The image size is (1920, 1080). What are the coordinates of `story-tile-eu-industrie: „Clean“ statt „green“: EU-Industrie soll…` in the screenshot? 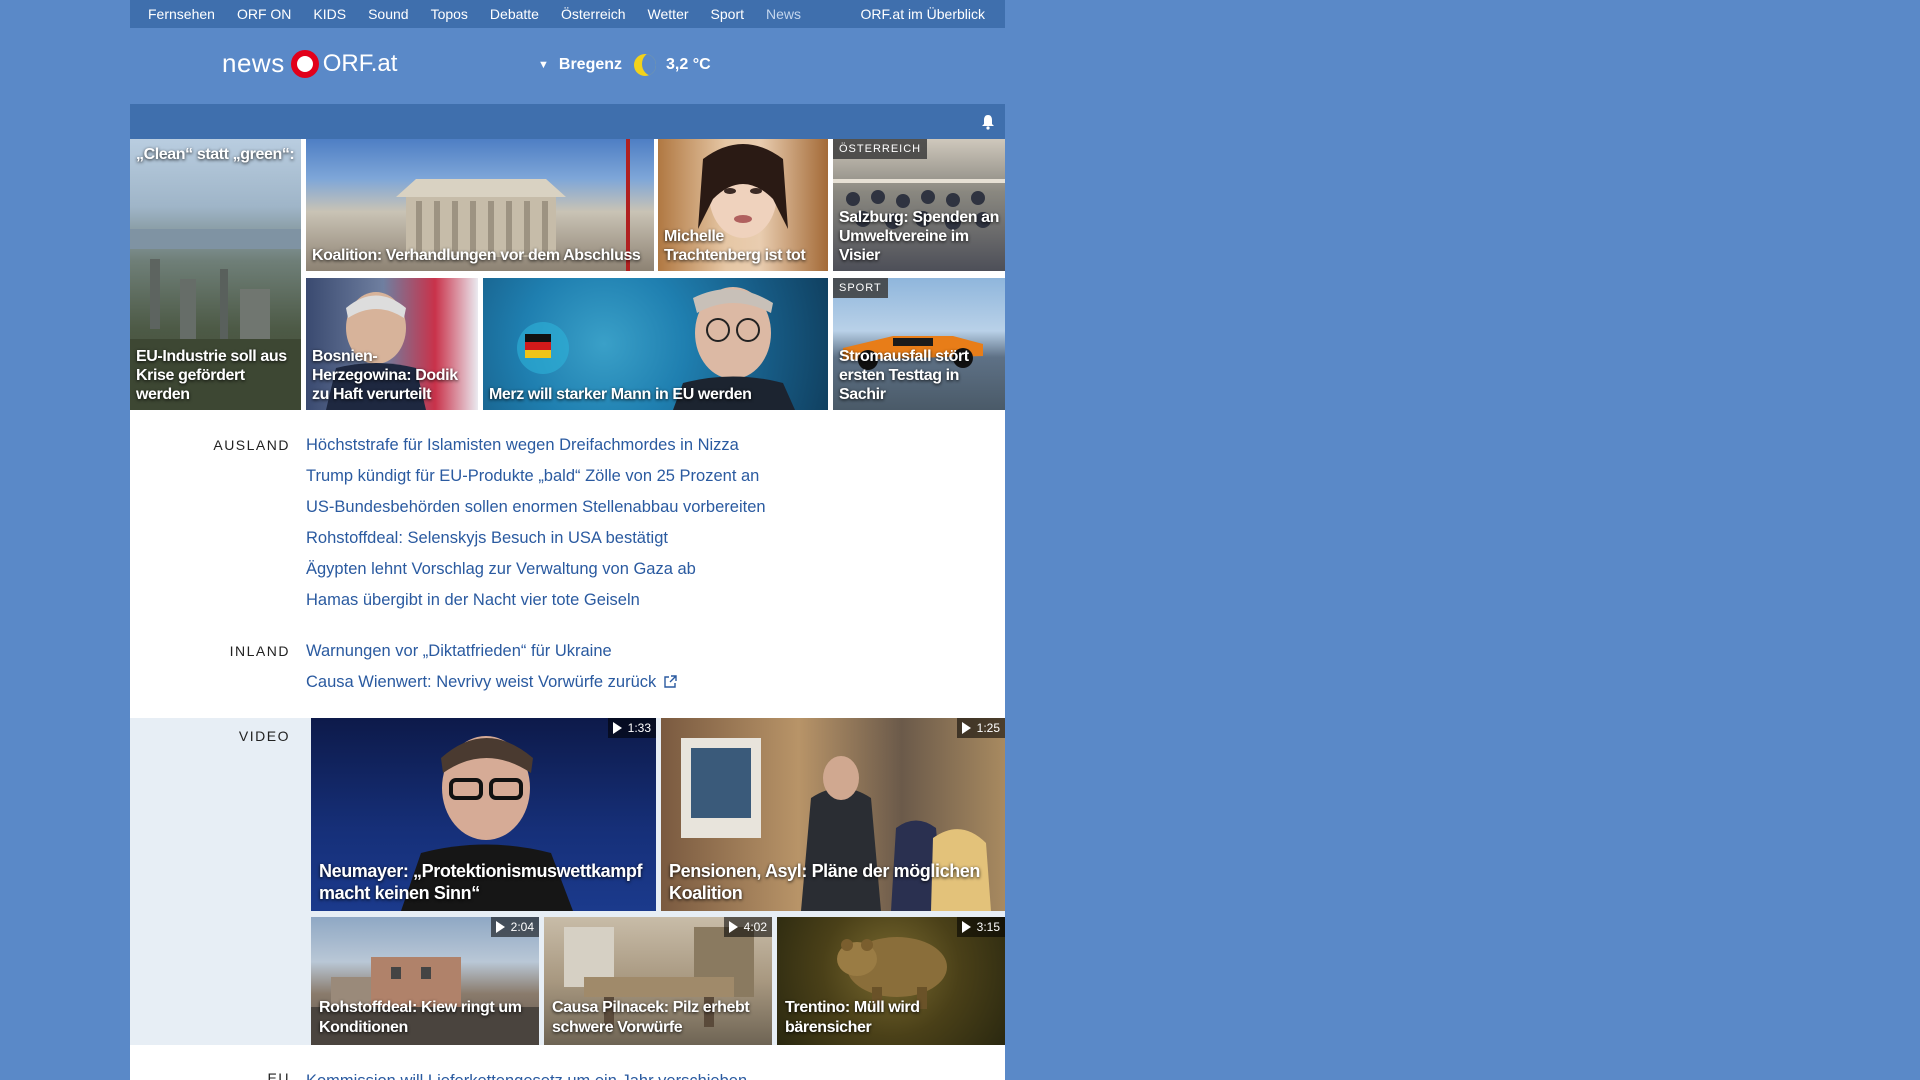 It's located at (215, 274).